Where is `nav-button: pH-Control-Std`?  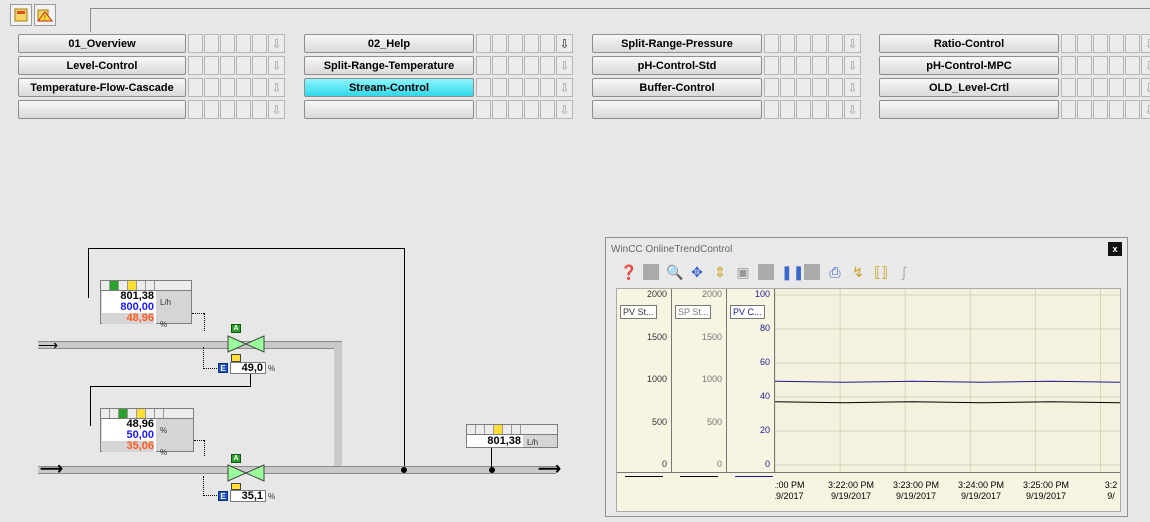
nav-button: pH-Control-Std is located at coordinates (677, 65).